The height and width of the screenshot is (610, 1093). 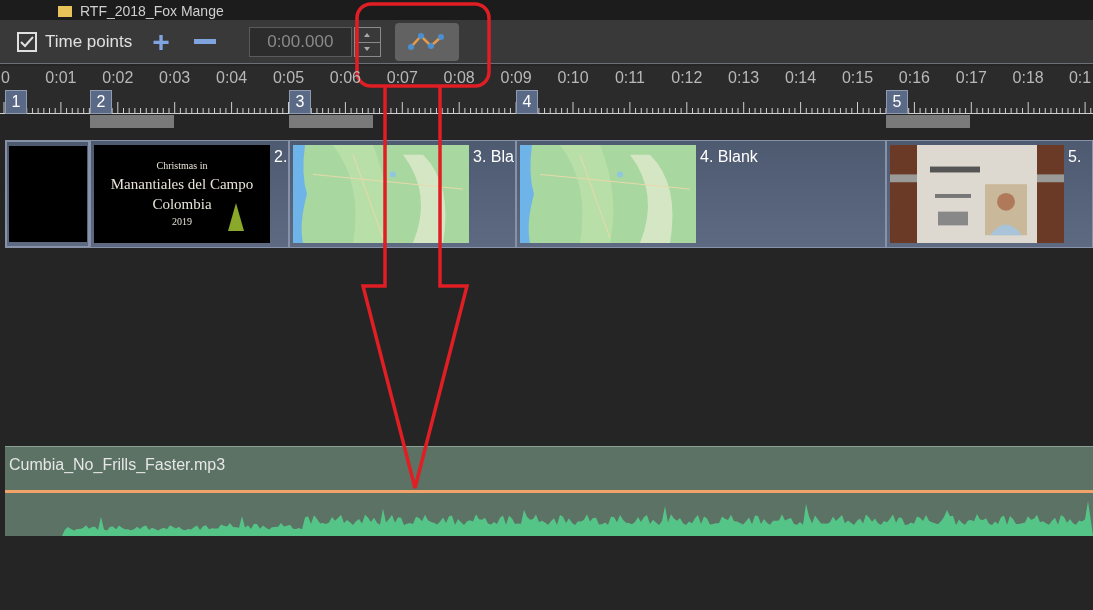 I want to click on time-field: 0:00.000, so click(x=300, y=41).